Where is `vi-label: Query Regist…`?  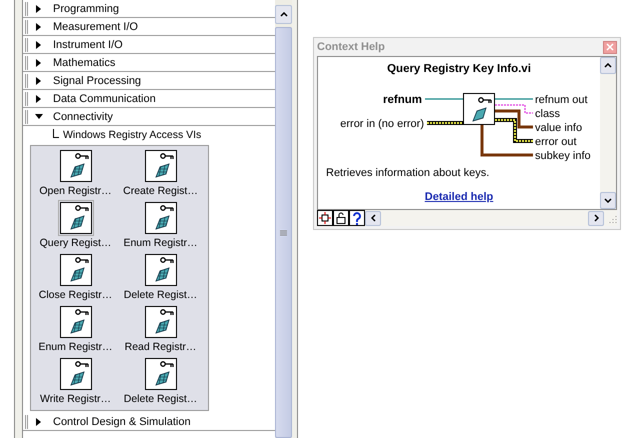 vi-label: Query Regist… is located at coordinates (76, 243).